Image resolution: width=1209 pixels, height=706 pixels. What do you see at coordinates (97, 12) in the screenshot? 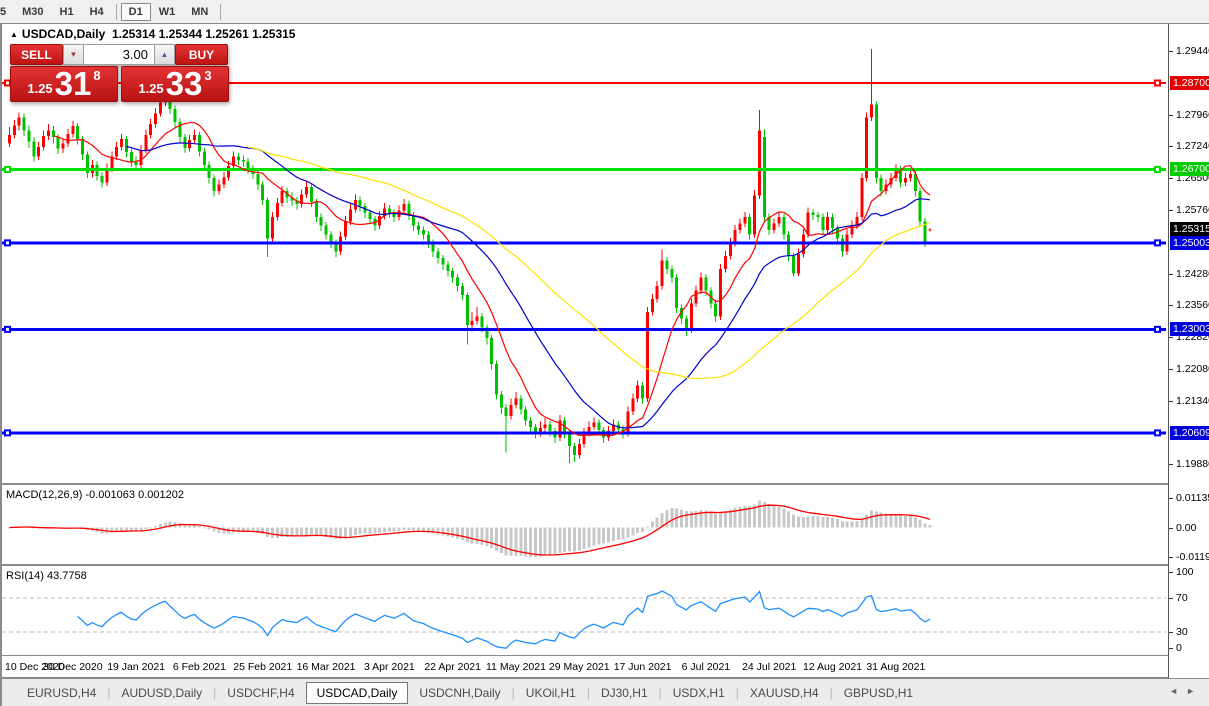
I see `timeframe-button-h4: H4` at bounding box center [97, 12].